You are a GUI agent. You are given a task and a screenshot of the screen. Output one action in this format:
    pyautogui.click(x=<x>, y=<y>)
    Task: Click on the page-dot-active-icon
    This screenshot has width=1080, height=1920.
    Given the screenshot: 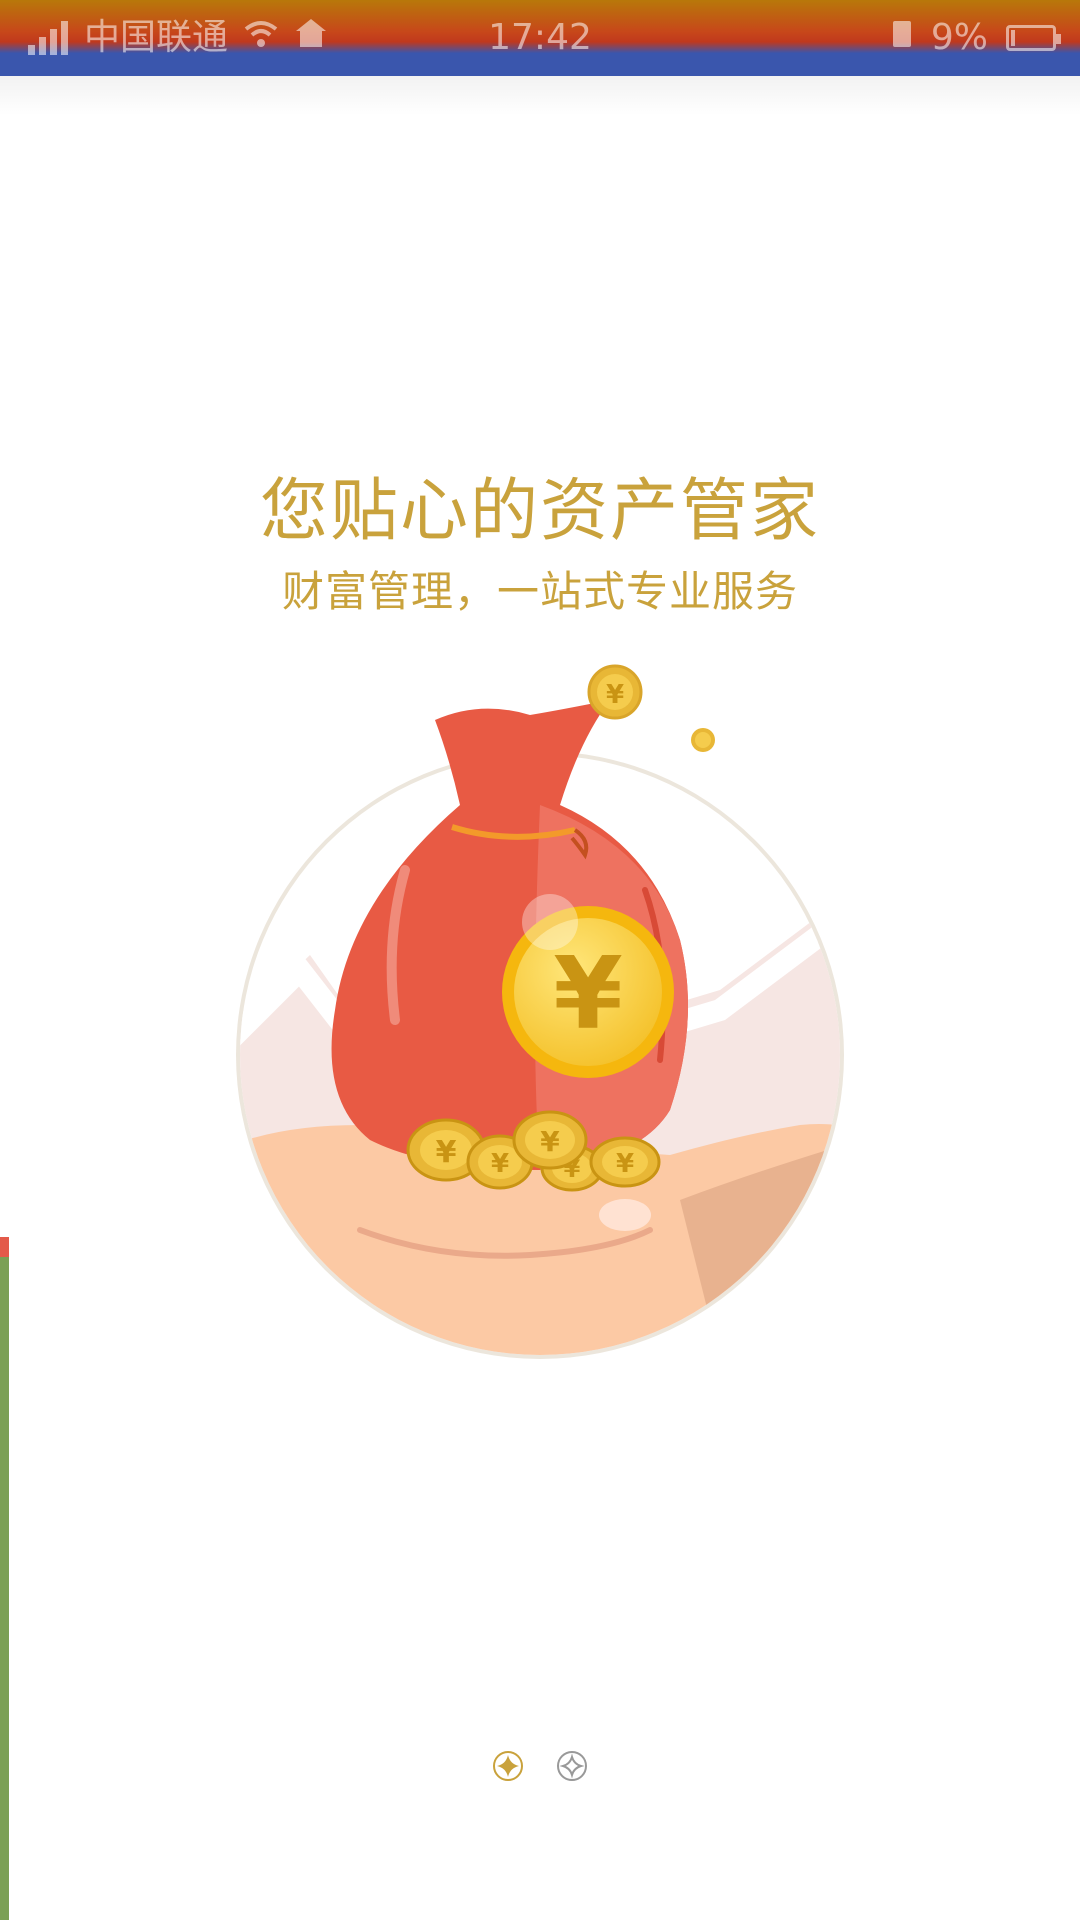 What is the action you would take?
    pyautogui.click(x=508, y=1766)
    